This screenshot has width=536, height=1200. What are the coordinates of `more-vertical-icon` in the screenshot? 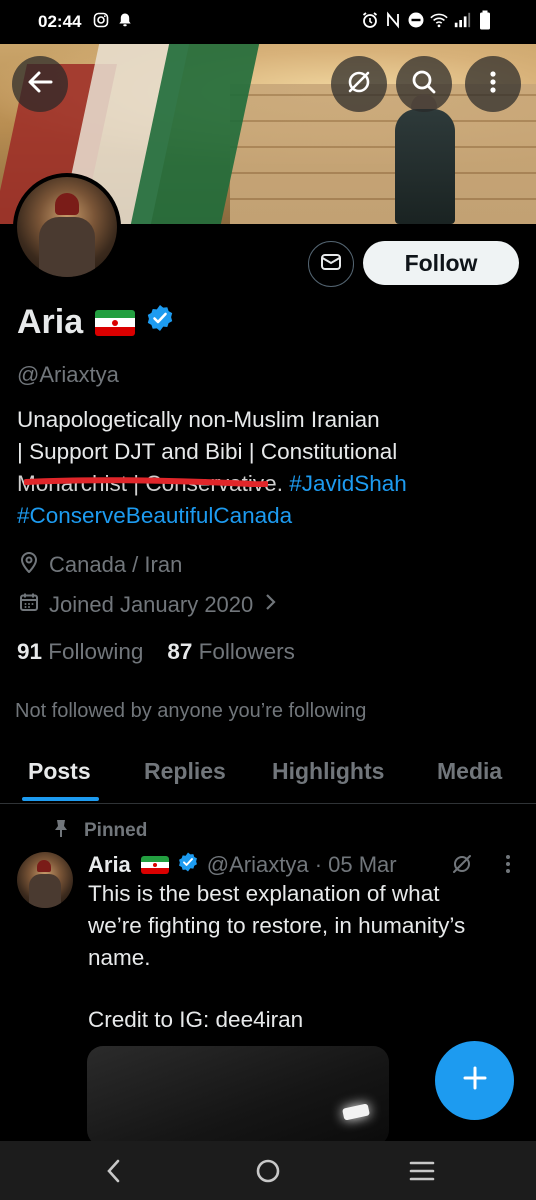 It's located at (493, 84).